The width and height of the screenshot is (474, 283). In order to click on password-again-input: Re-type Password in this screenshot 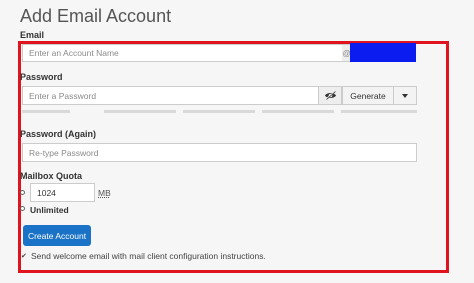, I will do `click(219, 152)`.